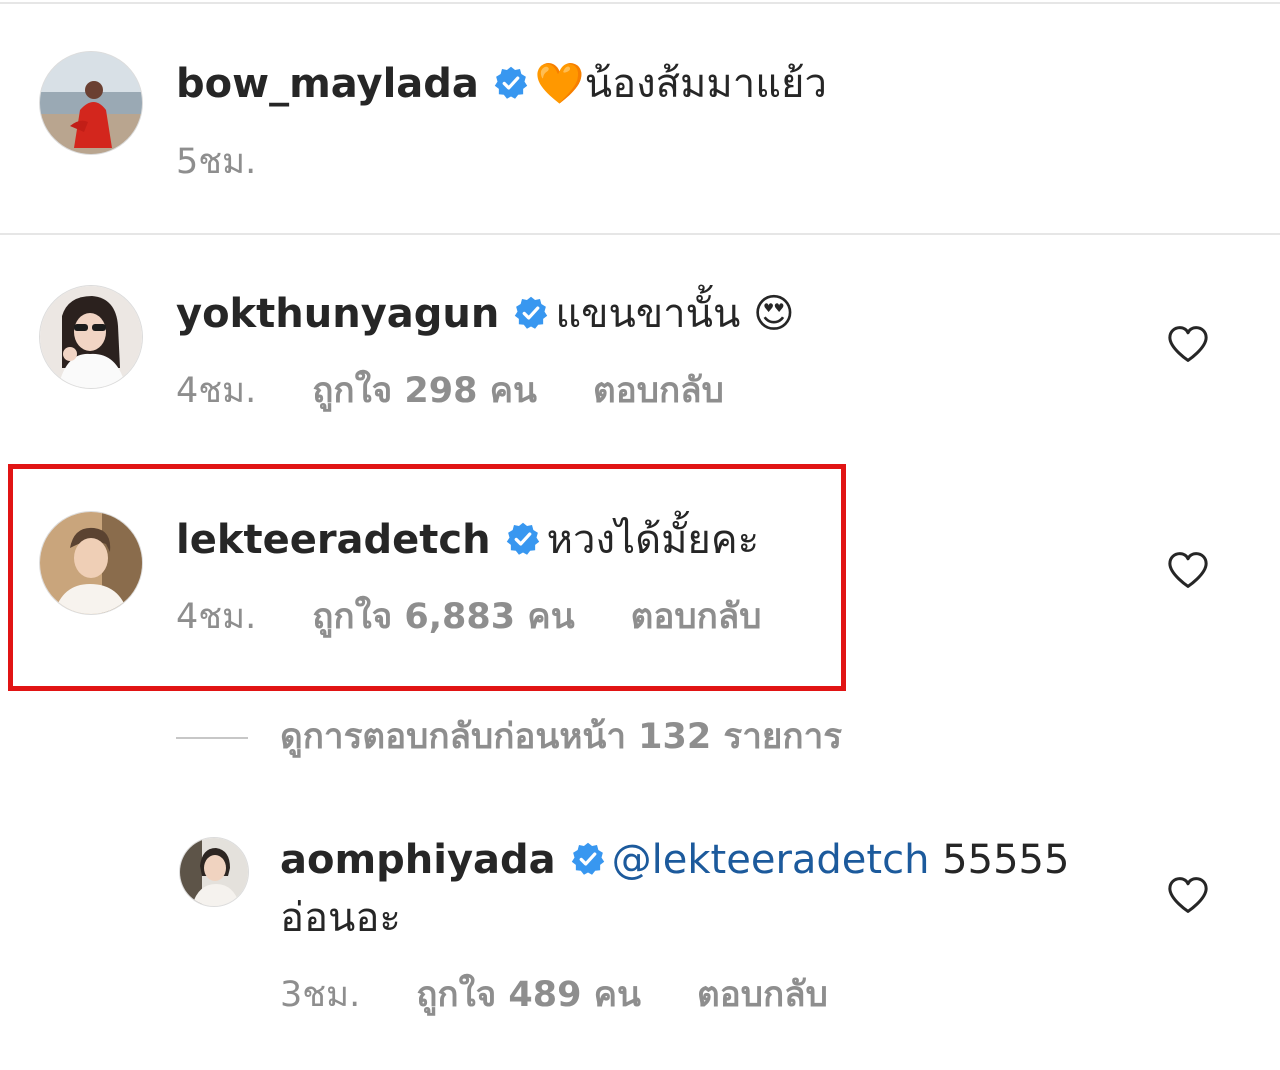  I want to click on avatar-yokthunyagun-image, so click(91, 337).